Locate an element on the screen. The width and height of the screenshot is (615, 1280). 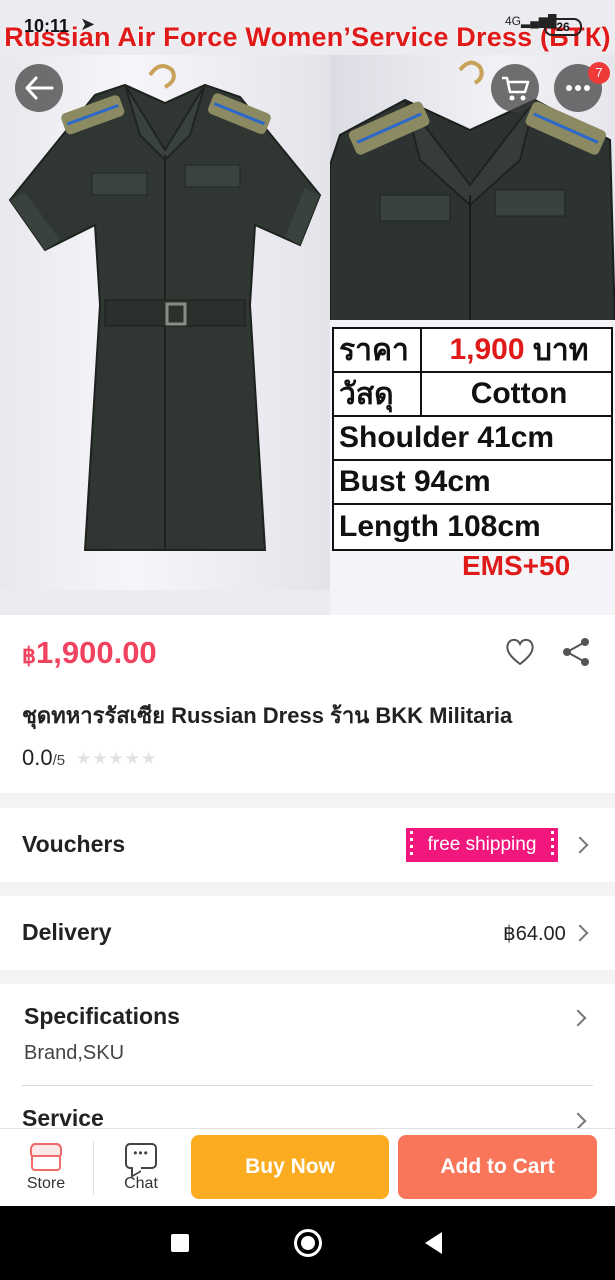
more-icon is located at coordinates (578, 88).